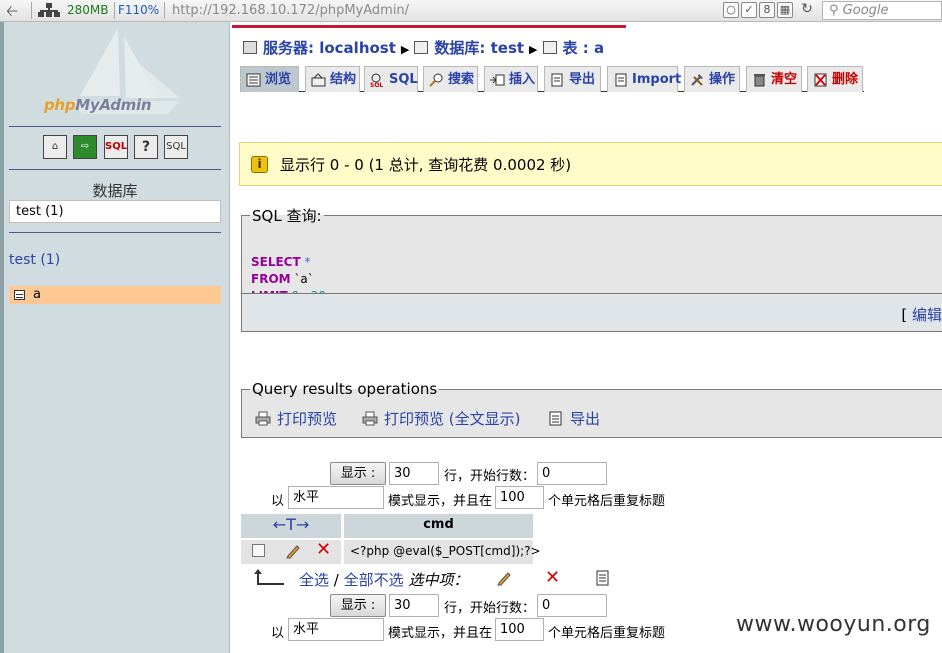  I want to click on page-icon: 8, so click(767, 10).